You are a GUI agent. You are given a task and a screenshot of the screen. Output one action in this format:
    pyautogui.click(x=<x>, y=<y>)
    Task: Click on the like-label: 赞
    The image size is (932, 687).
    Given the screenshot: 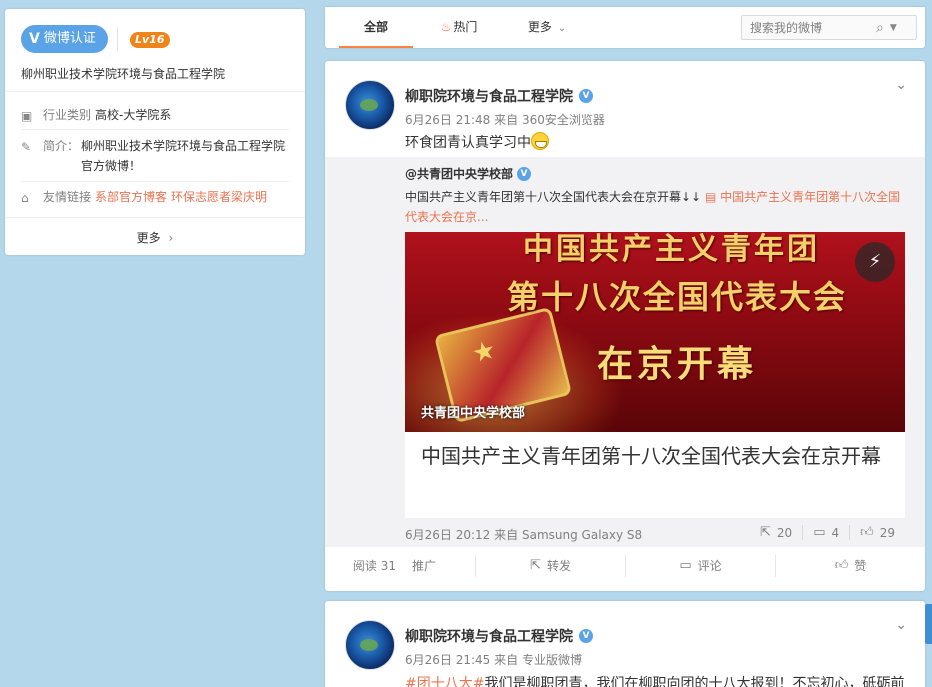 What is the action you would take?
    pyautogui.click(x=860, y=566)
    